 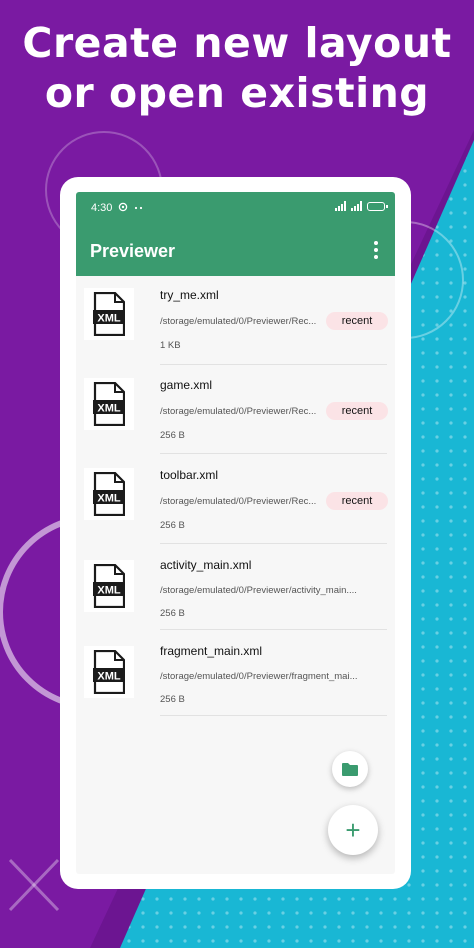 I want to click on more-dots-icon, so click(x=139, y=208).